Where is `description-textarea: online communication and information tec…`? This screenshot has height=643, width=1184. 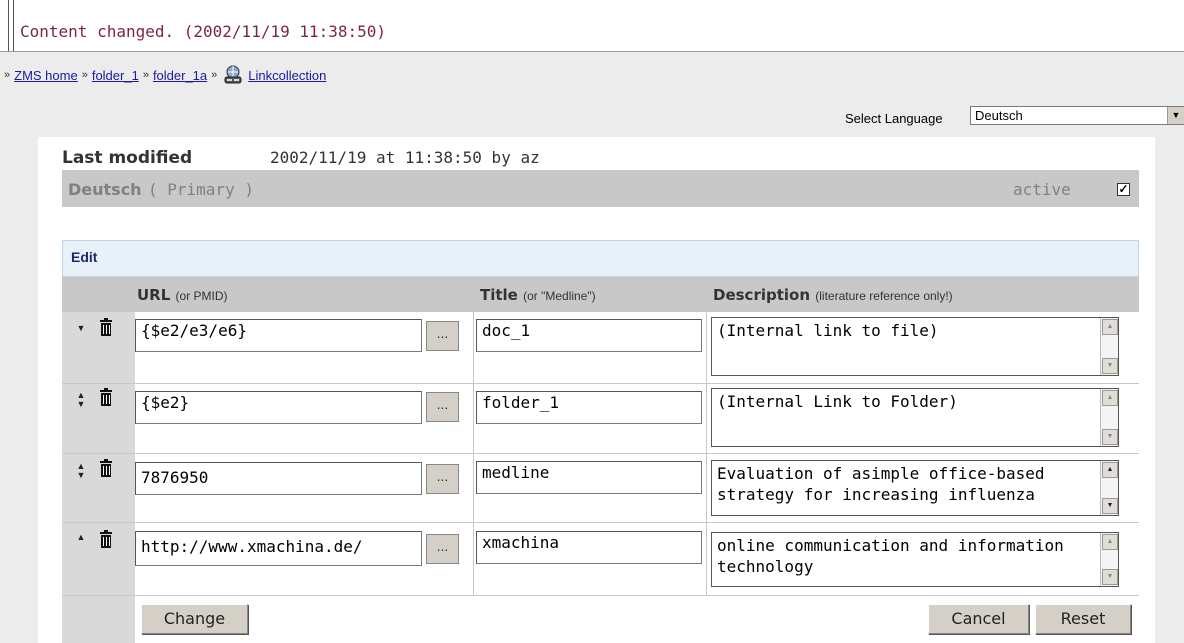 description-textarea: online communication and information tec… is located at coordinates (915, 559).